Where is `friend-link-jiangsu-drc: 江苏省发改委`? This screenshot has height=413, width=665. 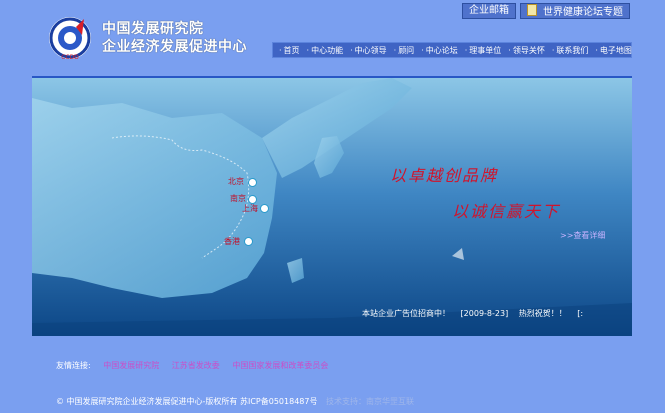
friend-link-jiangsu-drc: 江苏省发改委 is located at coordinates (196, 365).